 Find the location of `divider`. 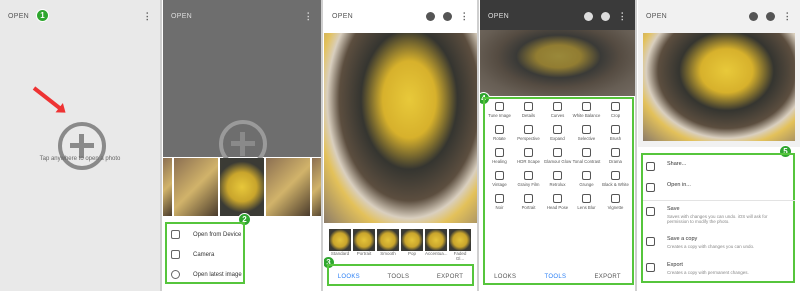

divider is located at coordinates (719, 200).